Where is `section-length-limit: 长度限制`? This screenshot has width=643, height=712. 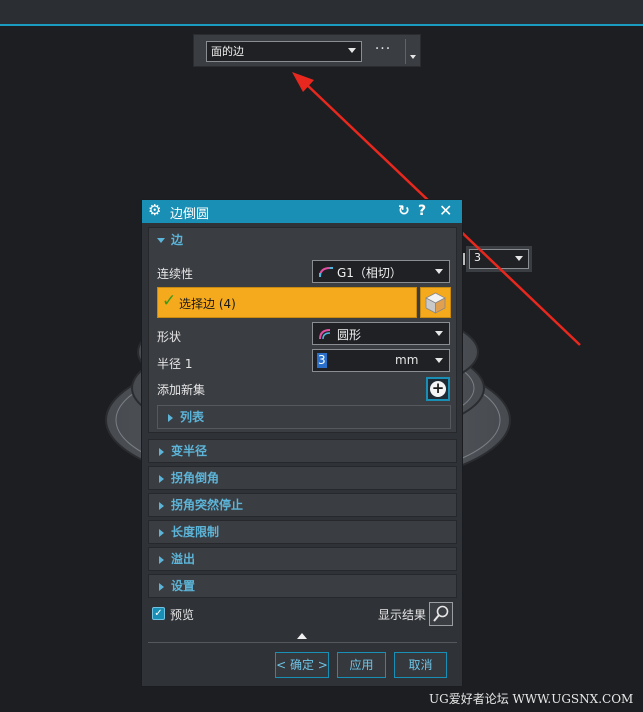 section-length-limit: 长度限制 is located at coordinates (302, 532).